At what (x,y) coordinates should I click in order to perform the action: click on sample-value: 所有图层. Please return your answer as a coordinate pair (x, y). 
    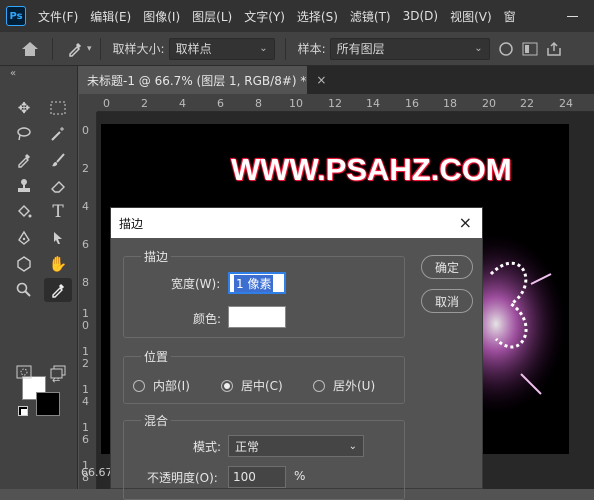
    Looking at the image, I should click on (360, 49).